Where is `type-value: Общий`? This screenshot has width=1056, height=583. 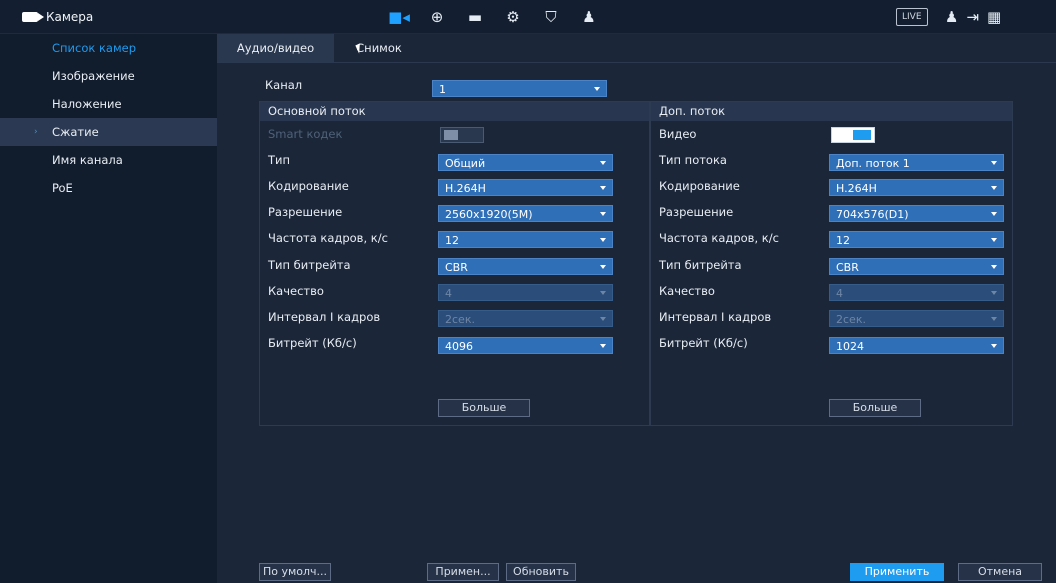 type-value: Общий is located at coordinates (465, 163).